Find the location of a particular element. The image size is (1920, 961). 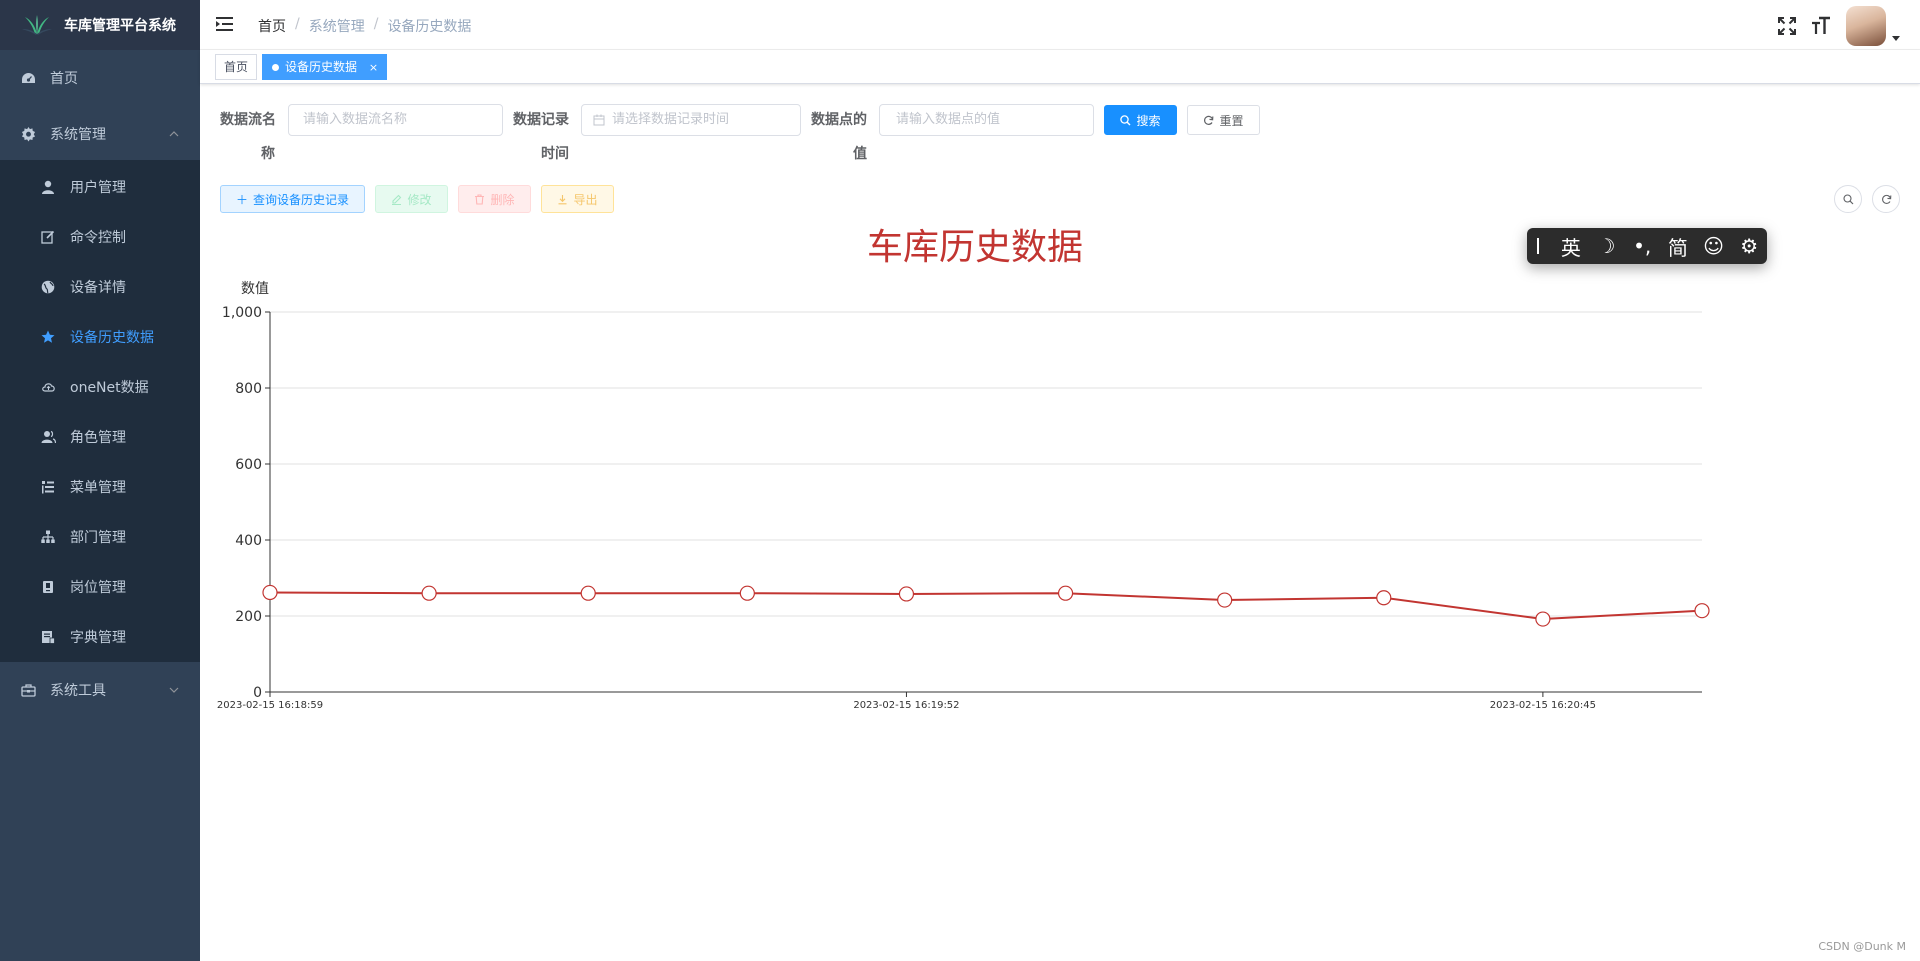

sidebar-item-posts: 岗位管理 is located at coordinates (100, 587).